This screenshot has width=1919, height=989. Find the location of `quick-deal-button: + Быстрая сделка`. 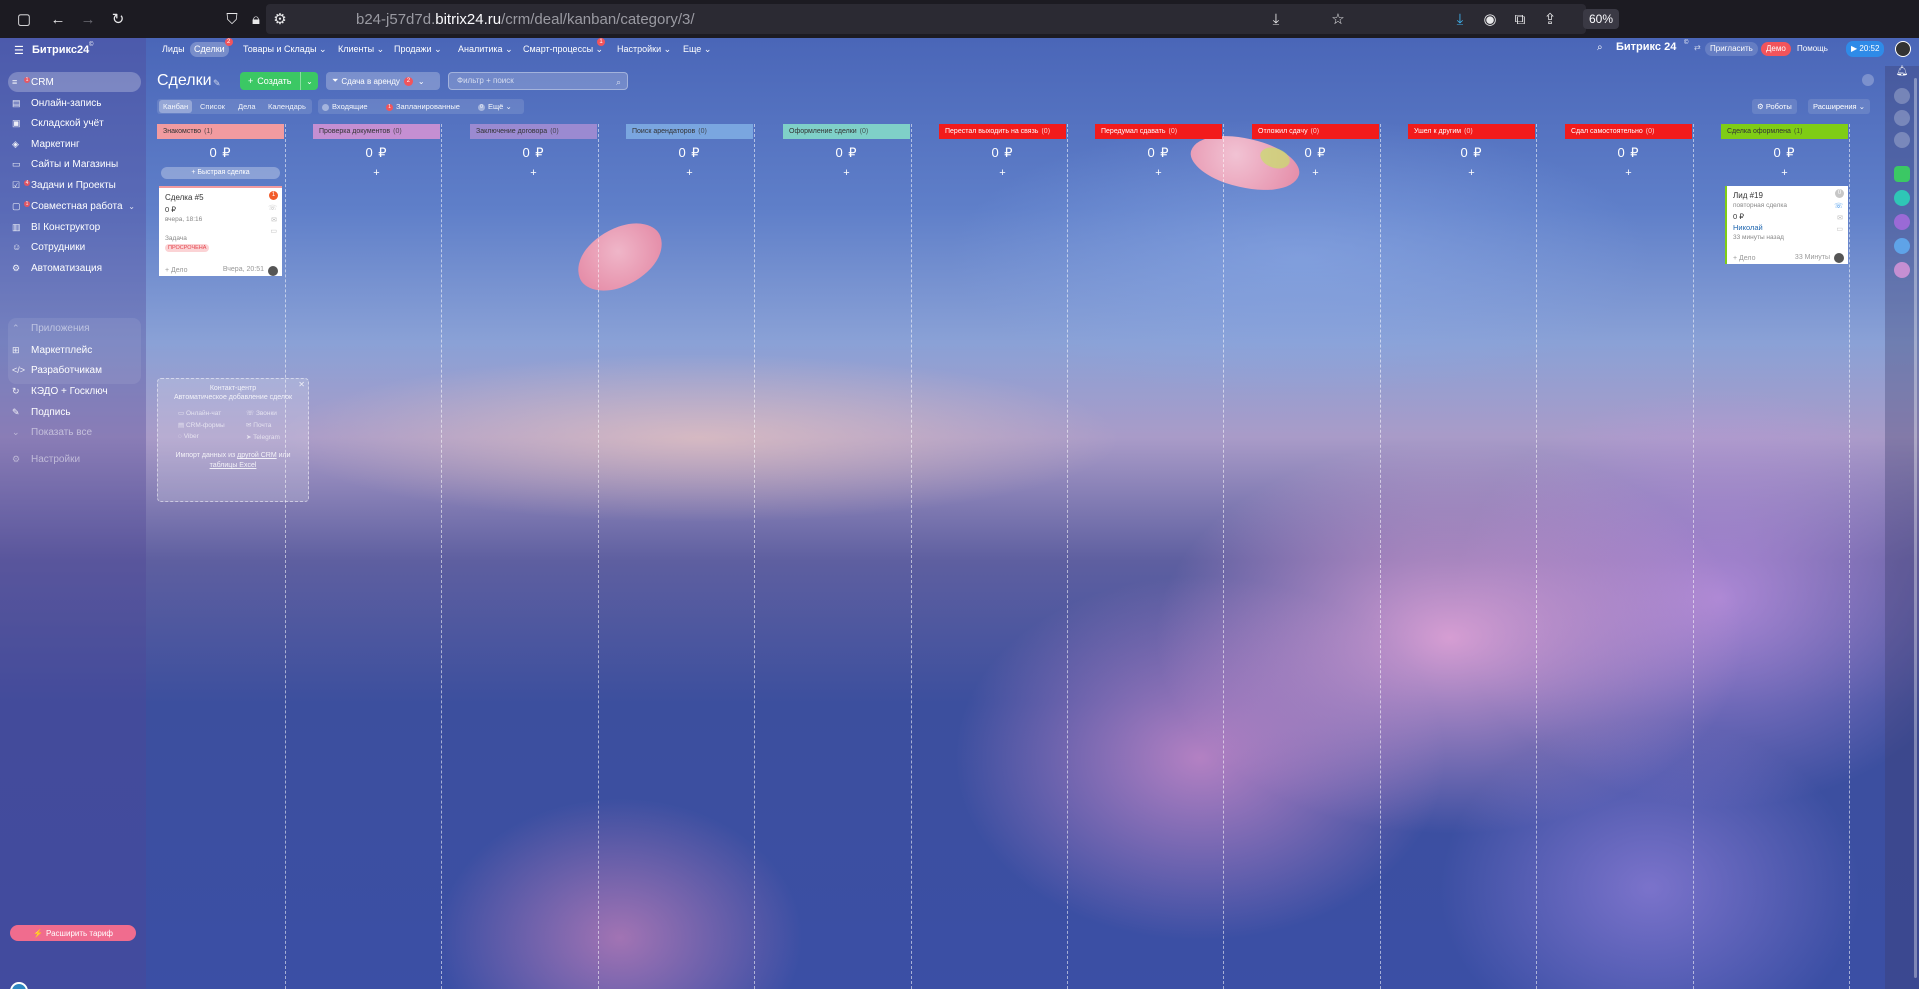

quick-deal-button: + Быстрая сделка is located at coordinates (220, 173).